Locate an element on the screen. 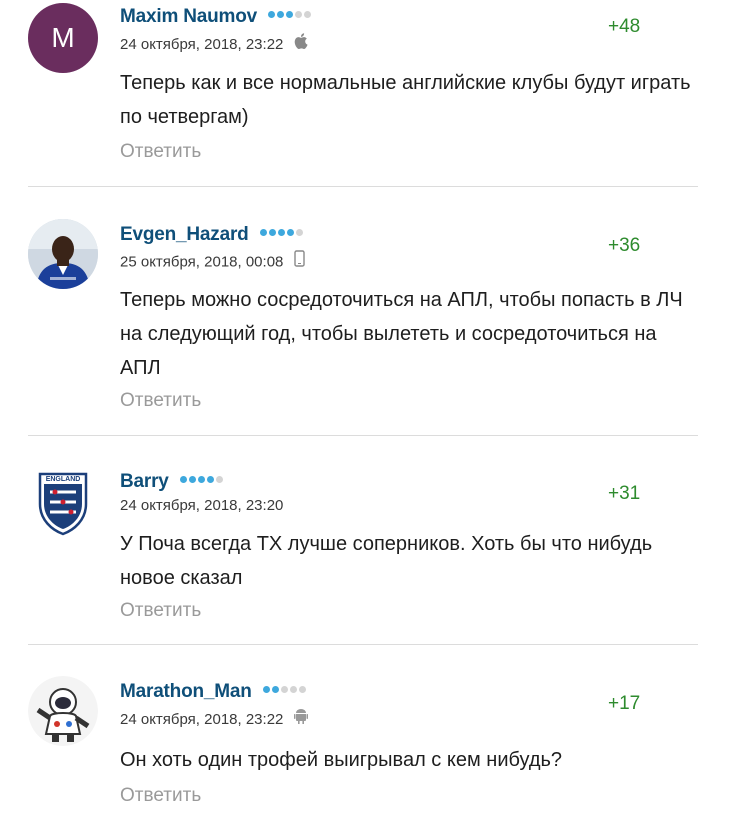  comment-score: +17 is located at coordinates (624, 703).